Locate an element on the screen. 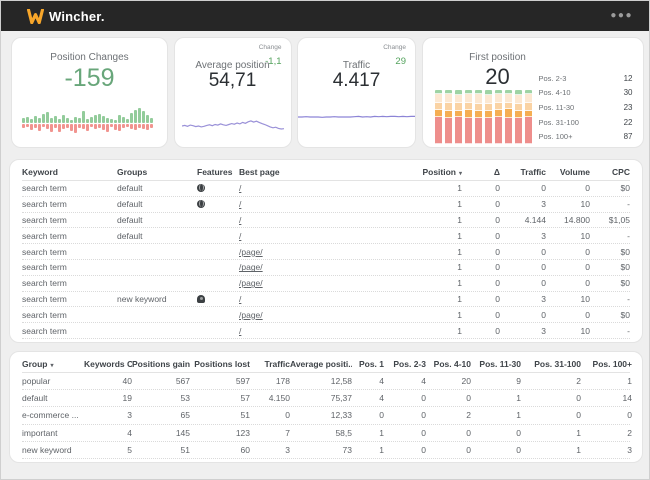 This screenshot has width=650, height=480. cell: $1,05 is located at coordinates (619, 219).